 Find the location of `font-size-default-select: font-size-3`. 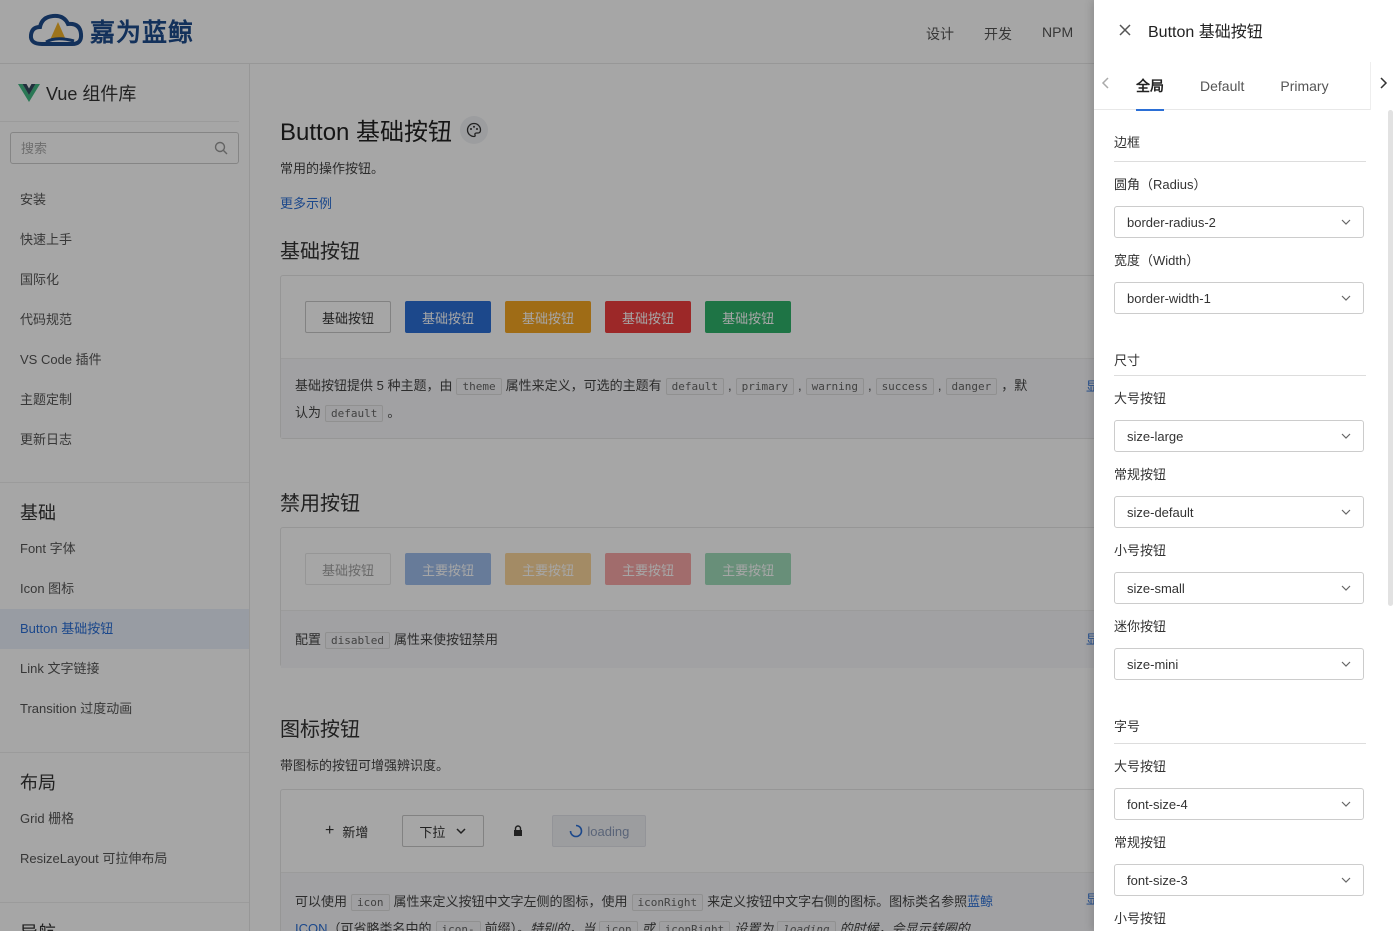

font-size-default-select: font-size-3 is located at coordinates (1239, 880).